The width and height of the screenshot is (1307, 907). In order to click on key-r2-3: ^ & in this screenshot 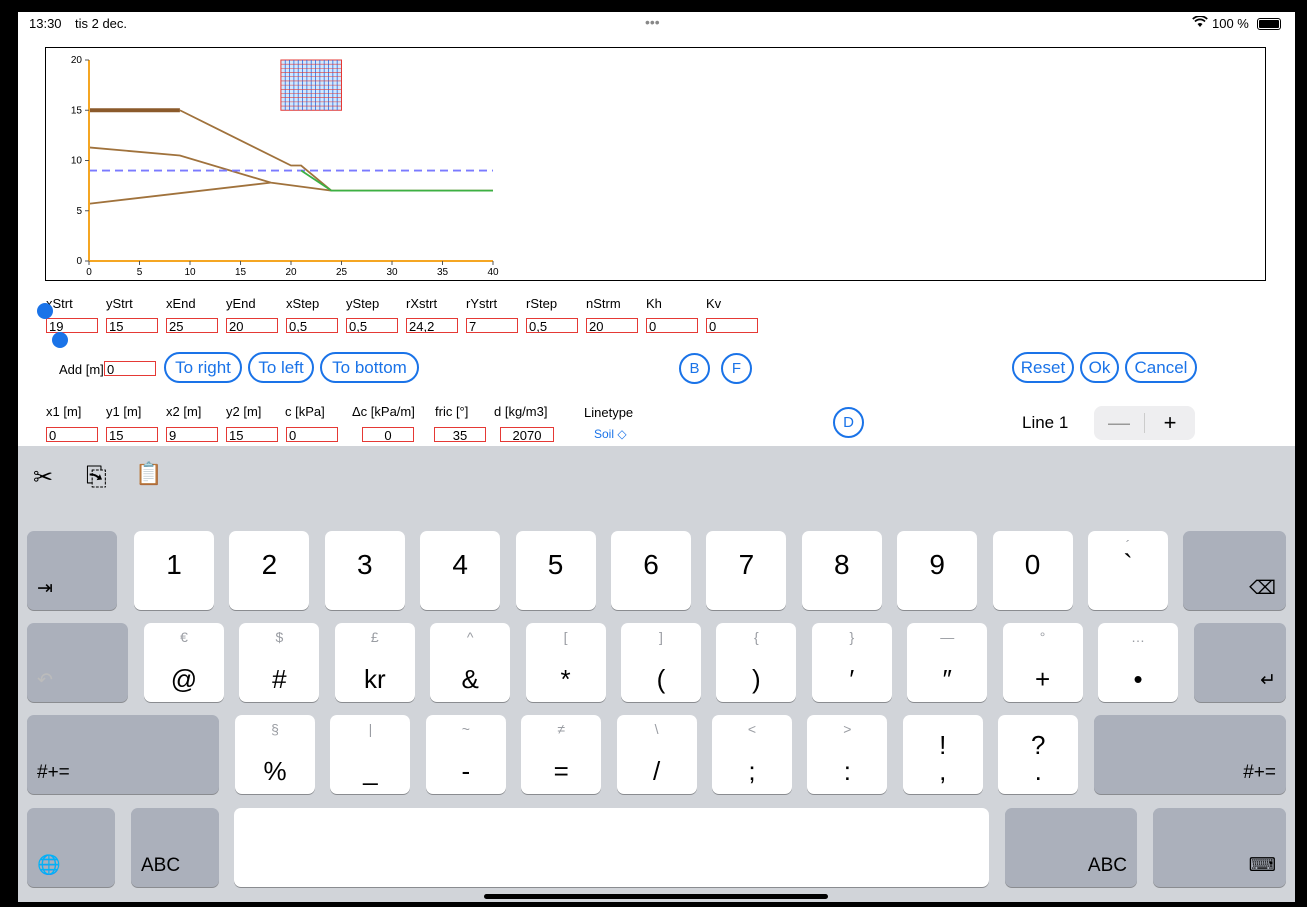, I will do `click(470, 662)`.